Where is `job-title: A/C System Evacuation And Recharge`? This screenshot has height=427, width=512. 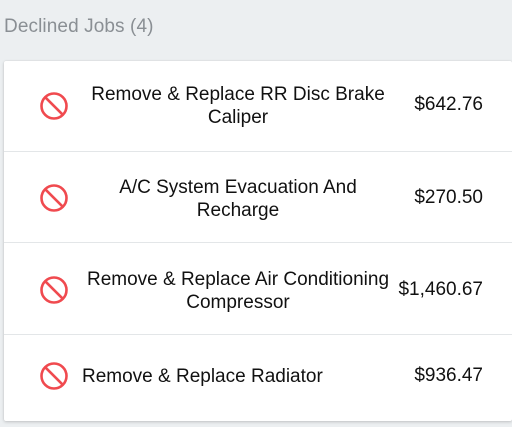
job-title: A/C System Evacuation And Recharge is located at coordinates (238, 199).